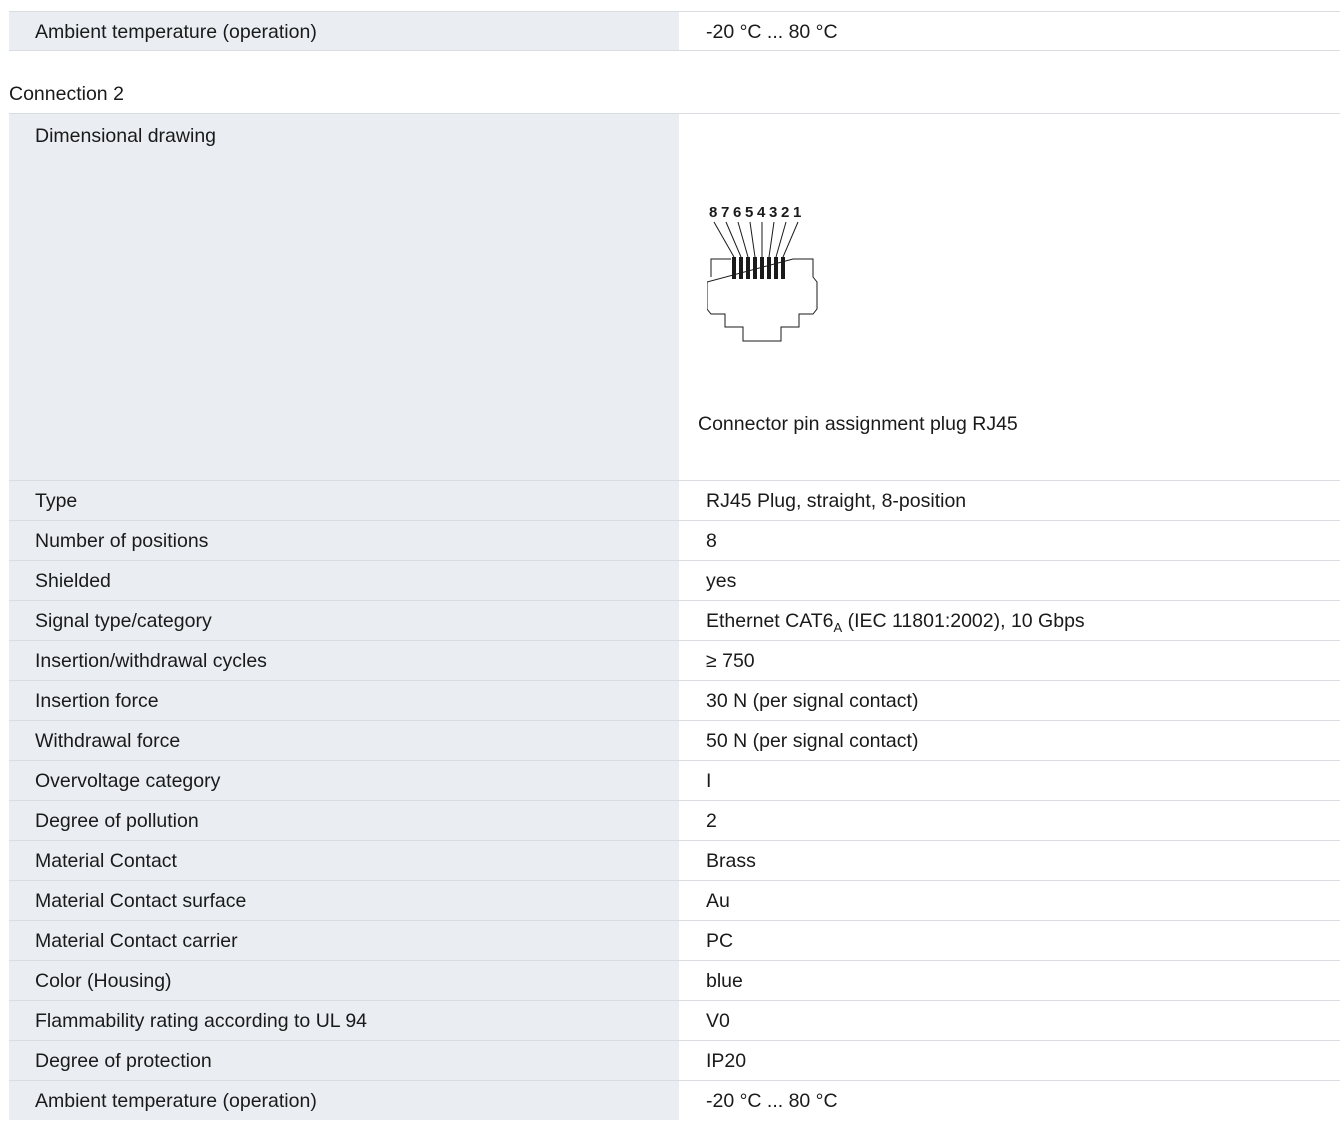 The height and width of the screenshot is (1122, 1340). What do you see at coordinates (1009, 700) in the screenshot?
I see `spec-value: 30 N (per signal contact)` at bounding box center [1009, 700].